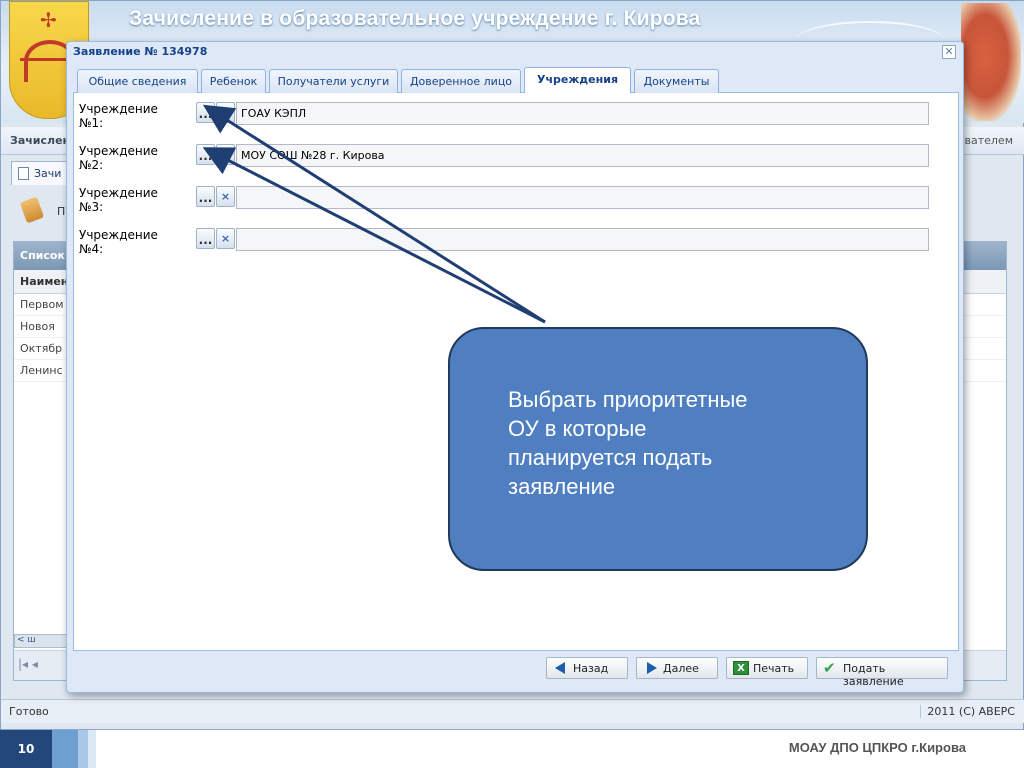 This screenshot has width=1024, height=768. I want to click on submit-button-label: Подать заявление, so click(873, 675).